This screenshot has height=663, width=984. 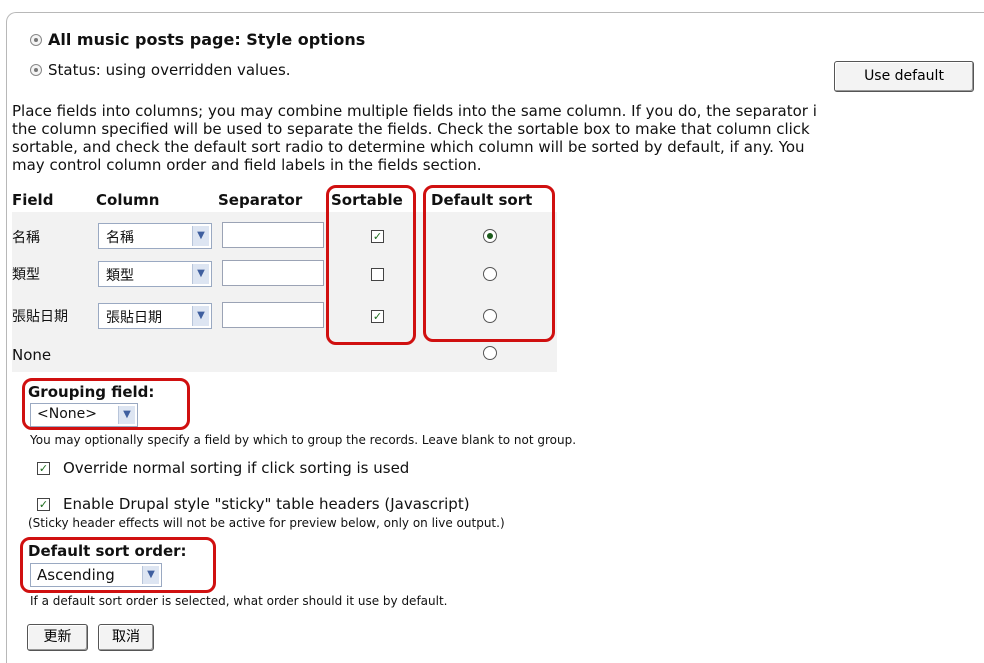 I want to click on update-button: 更新, so click(x=57, y=637).